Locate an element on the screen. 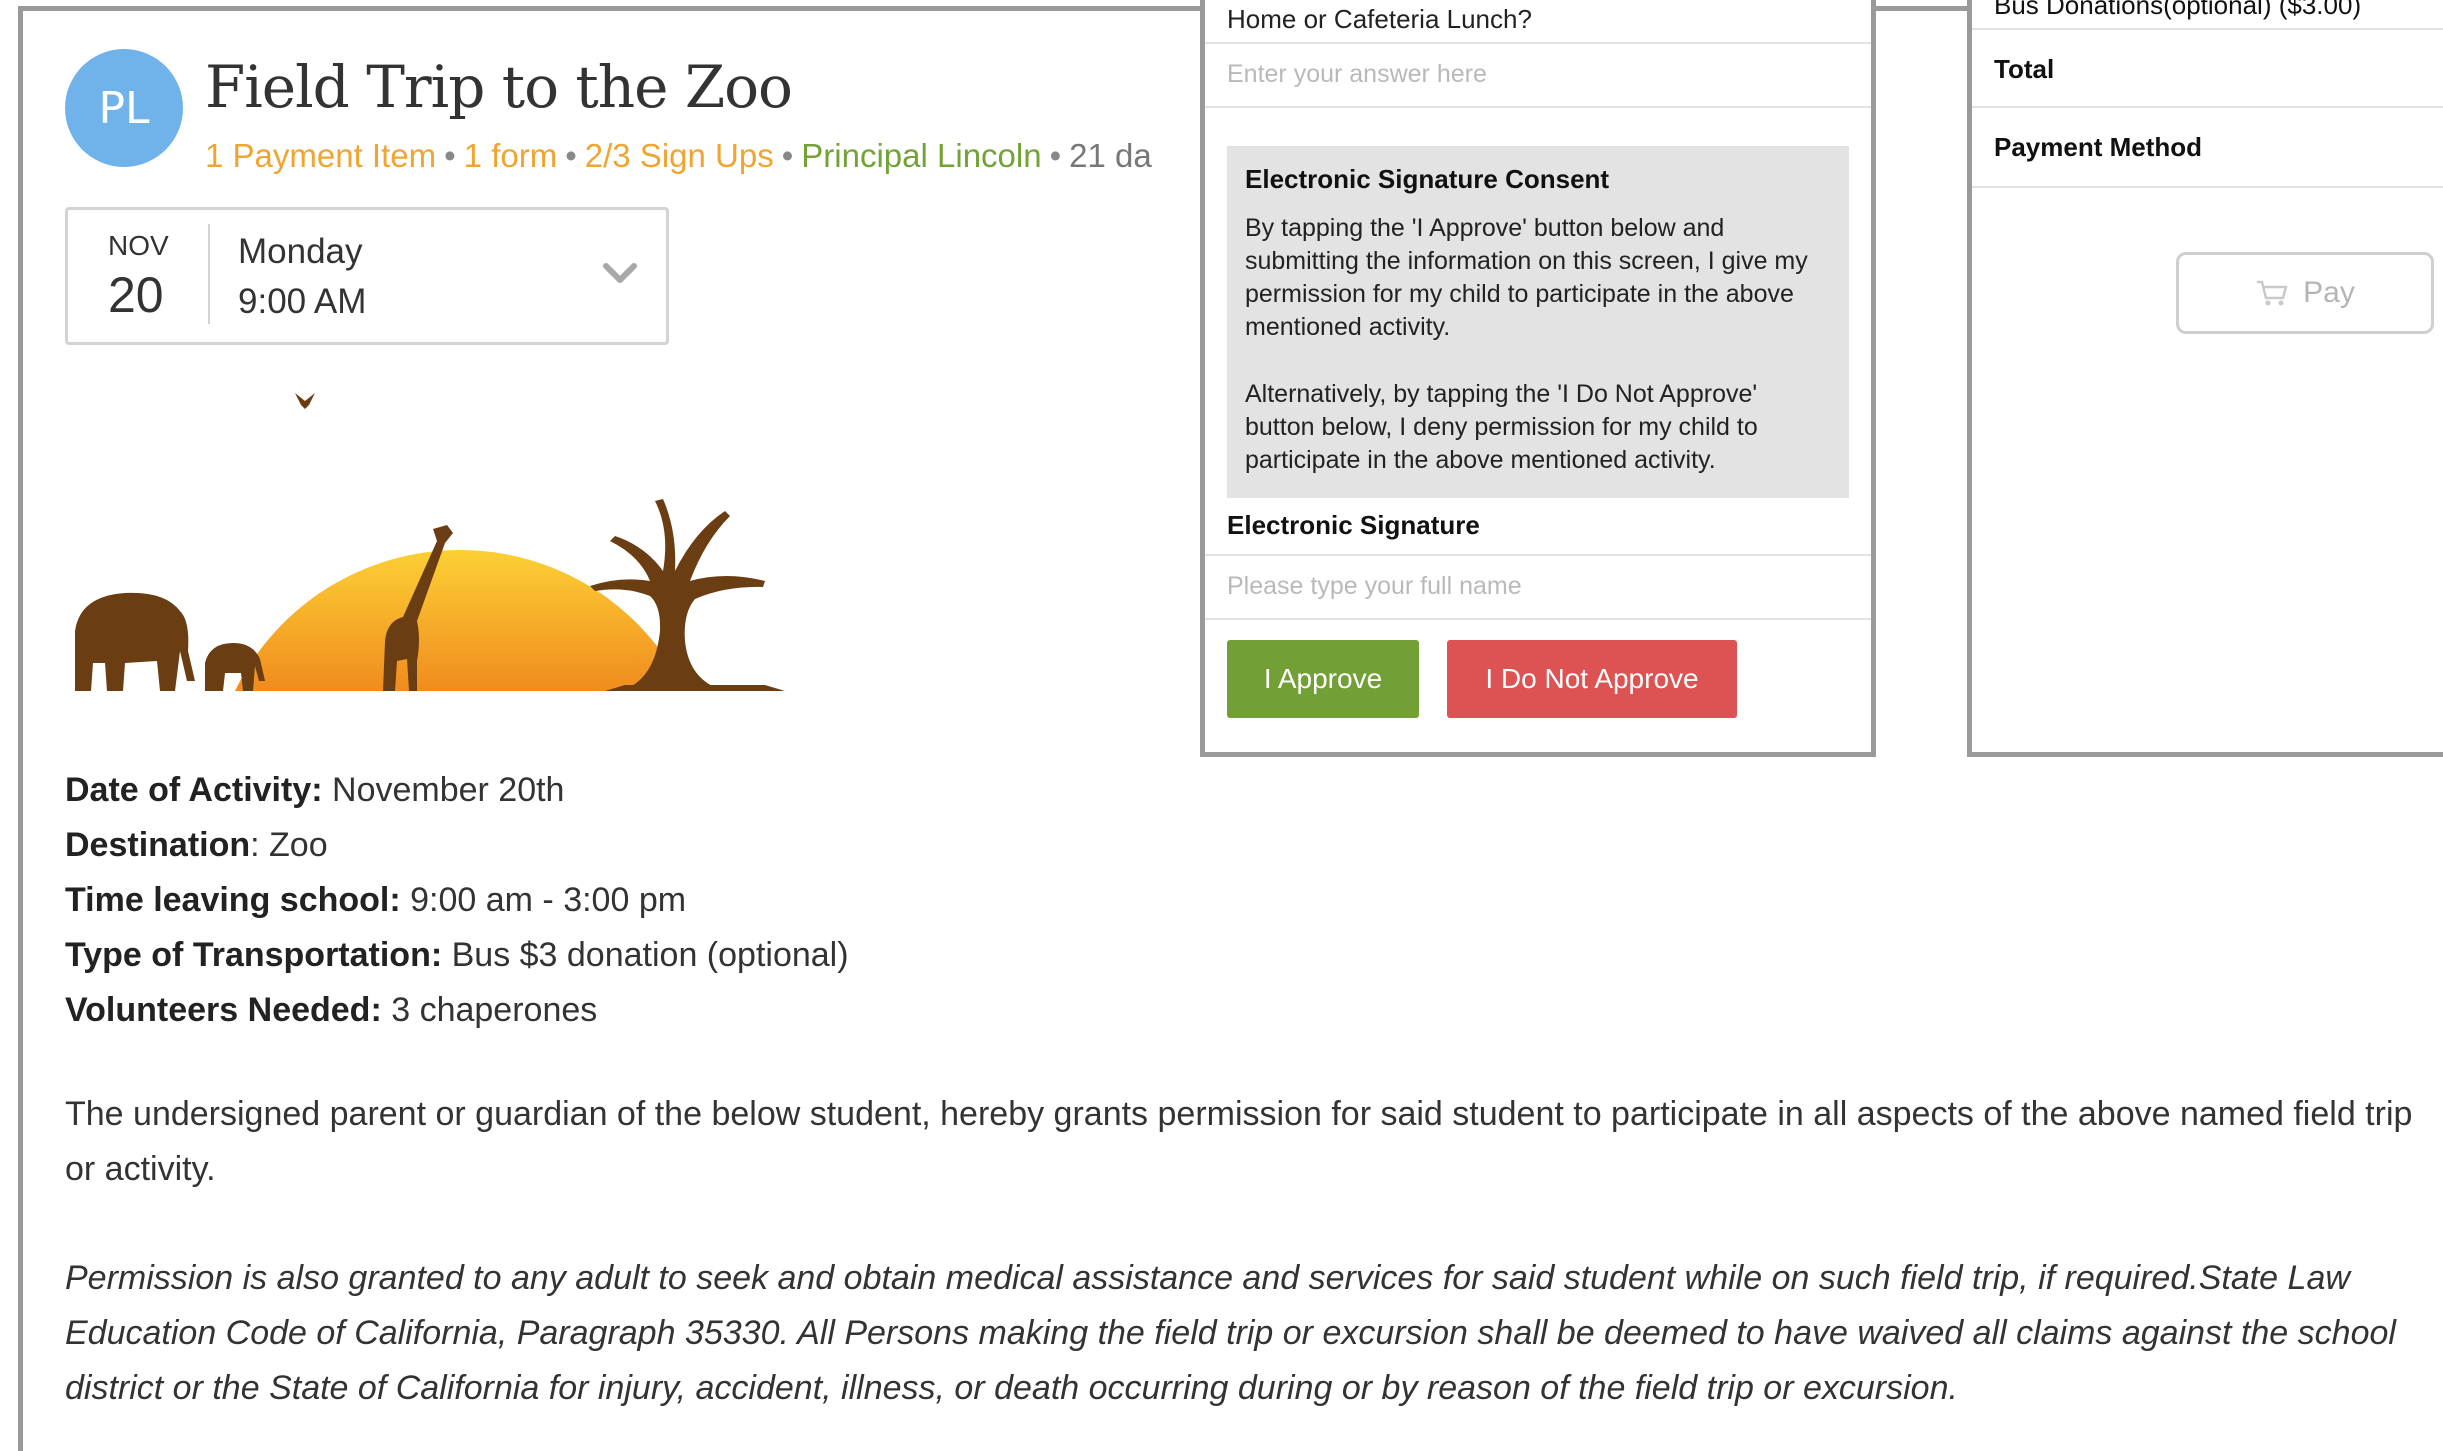 The height and width of the screenshot is (1451, 2443). date-selector: NOV 20 Monday 9:00 AM is located at coordinates (367, 276).